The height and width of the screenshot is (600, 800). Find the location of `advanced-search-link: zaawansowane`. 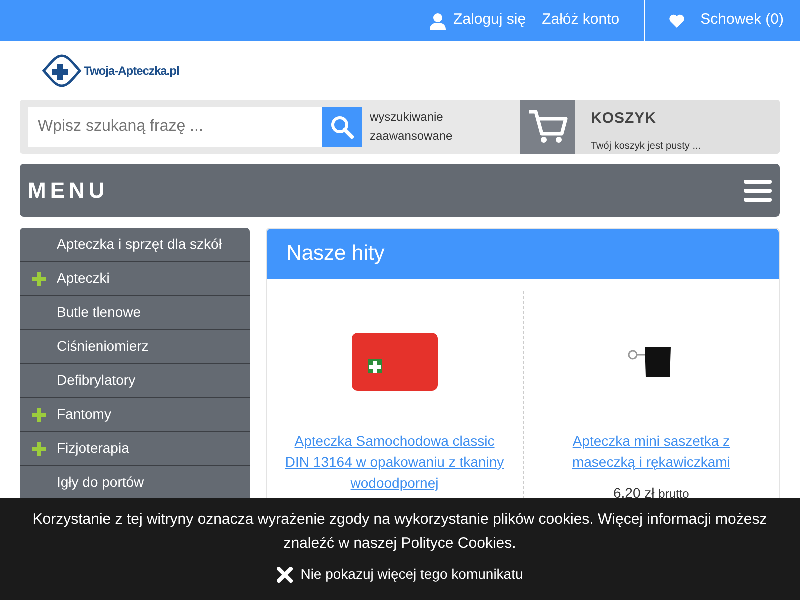

advanced-search-link: zaawansowane is located at coordinates (411, 136).